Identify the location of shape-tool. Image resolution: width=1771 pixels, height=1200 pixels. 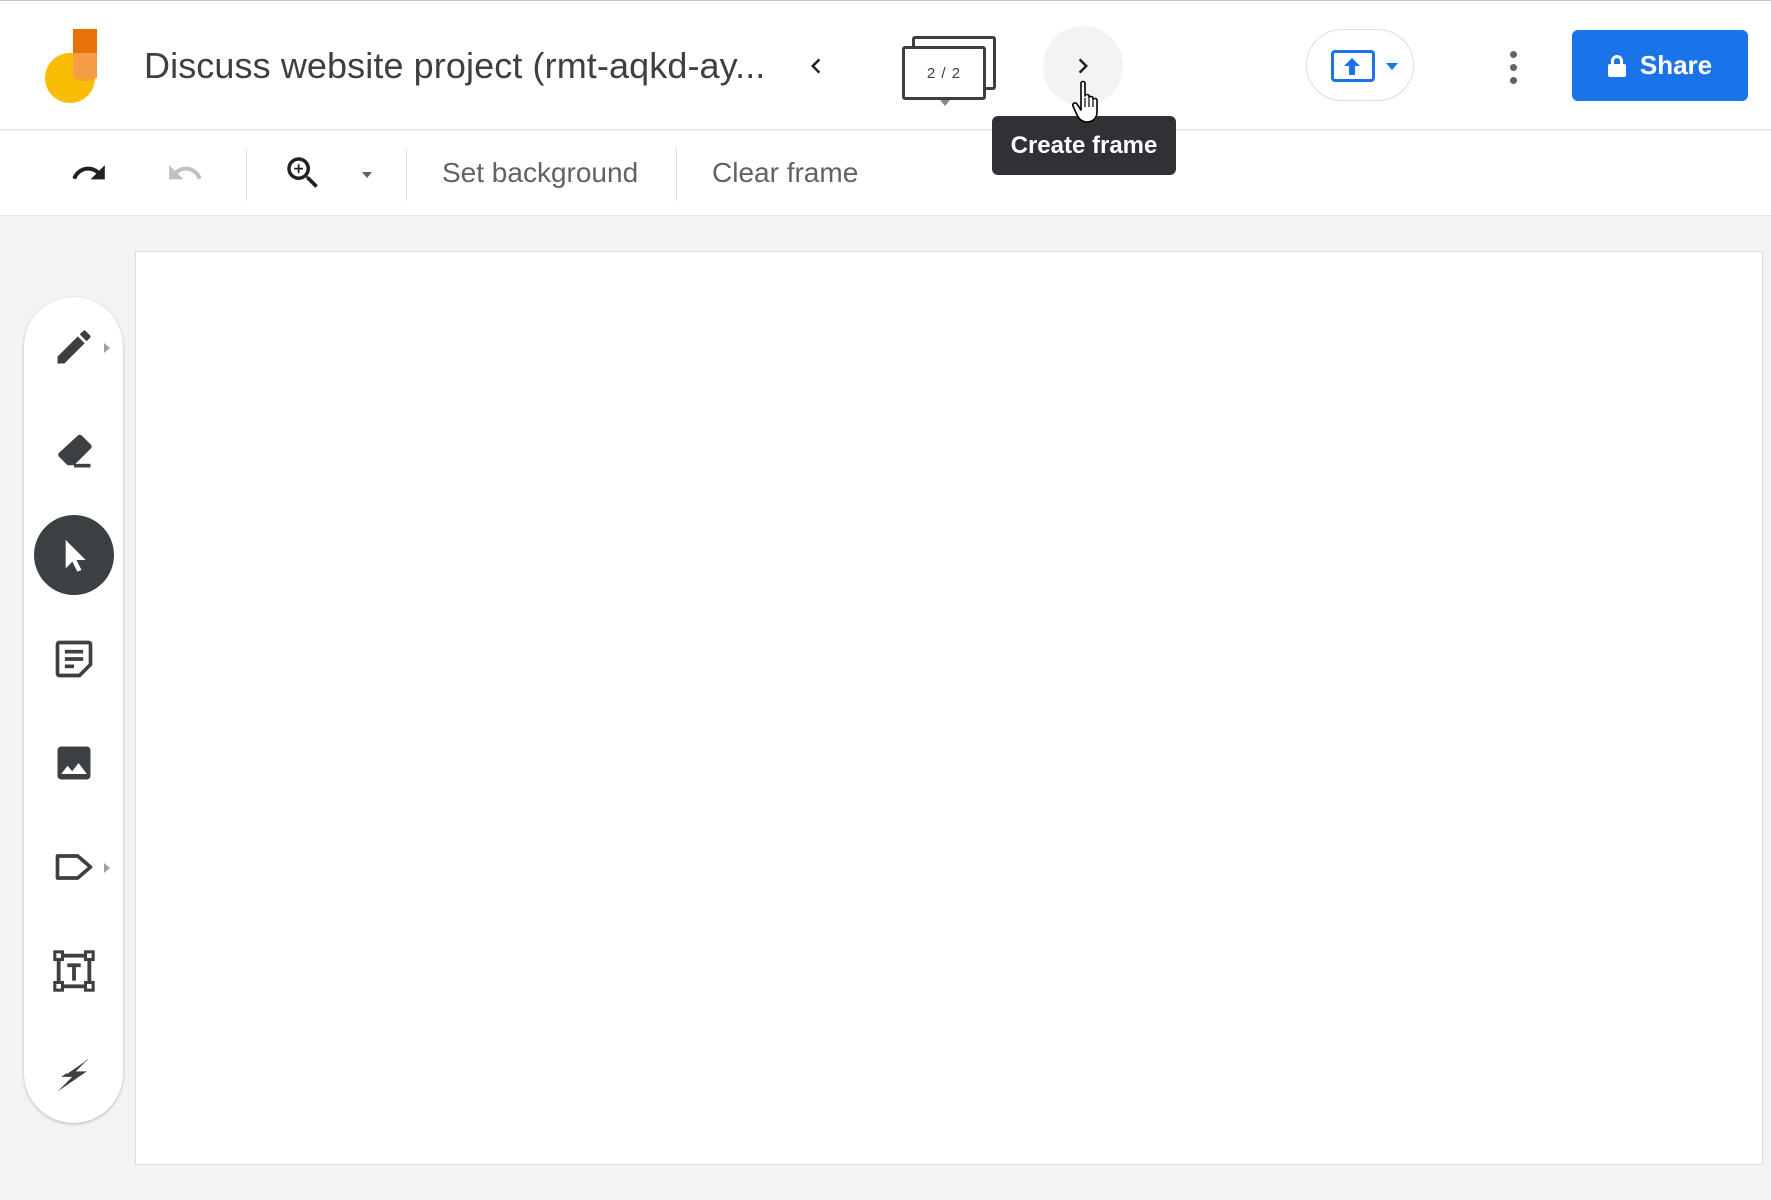
(74, 867).